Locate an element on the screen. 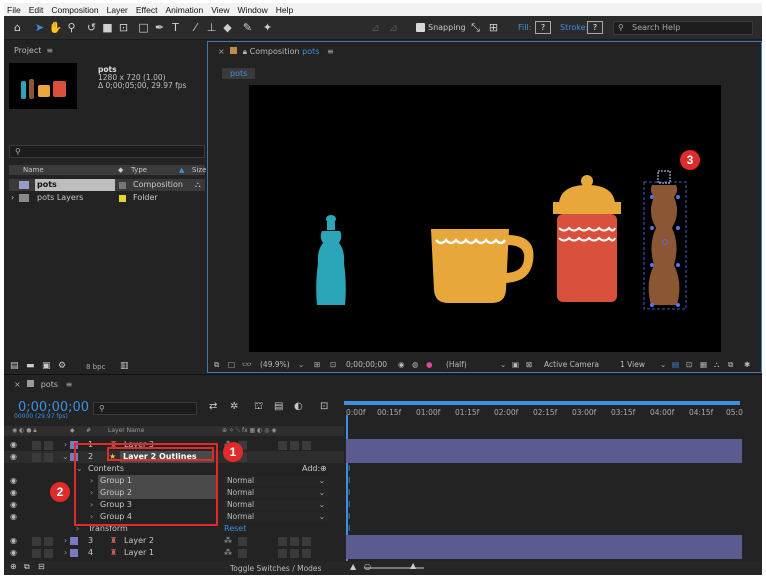 The width and height of the screenshot is (766, 578). menu-composition: Composition is located at coordinates (74, 10).